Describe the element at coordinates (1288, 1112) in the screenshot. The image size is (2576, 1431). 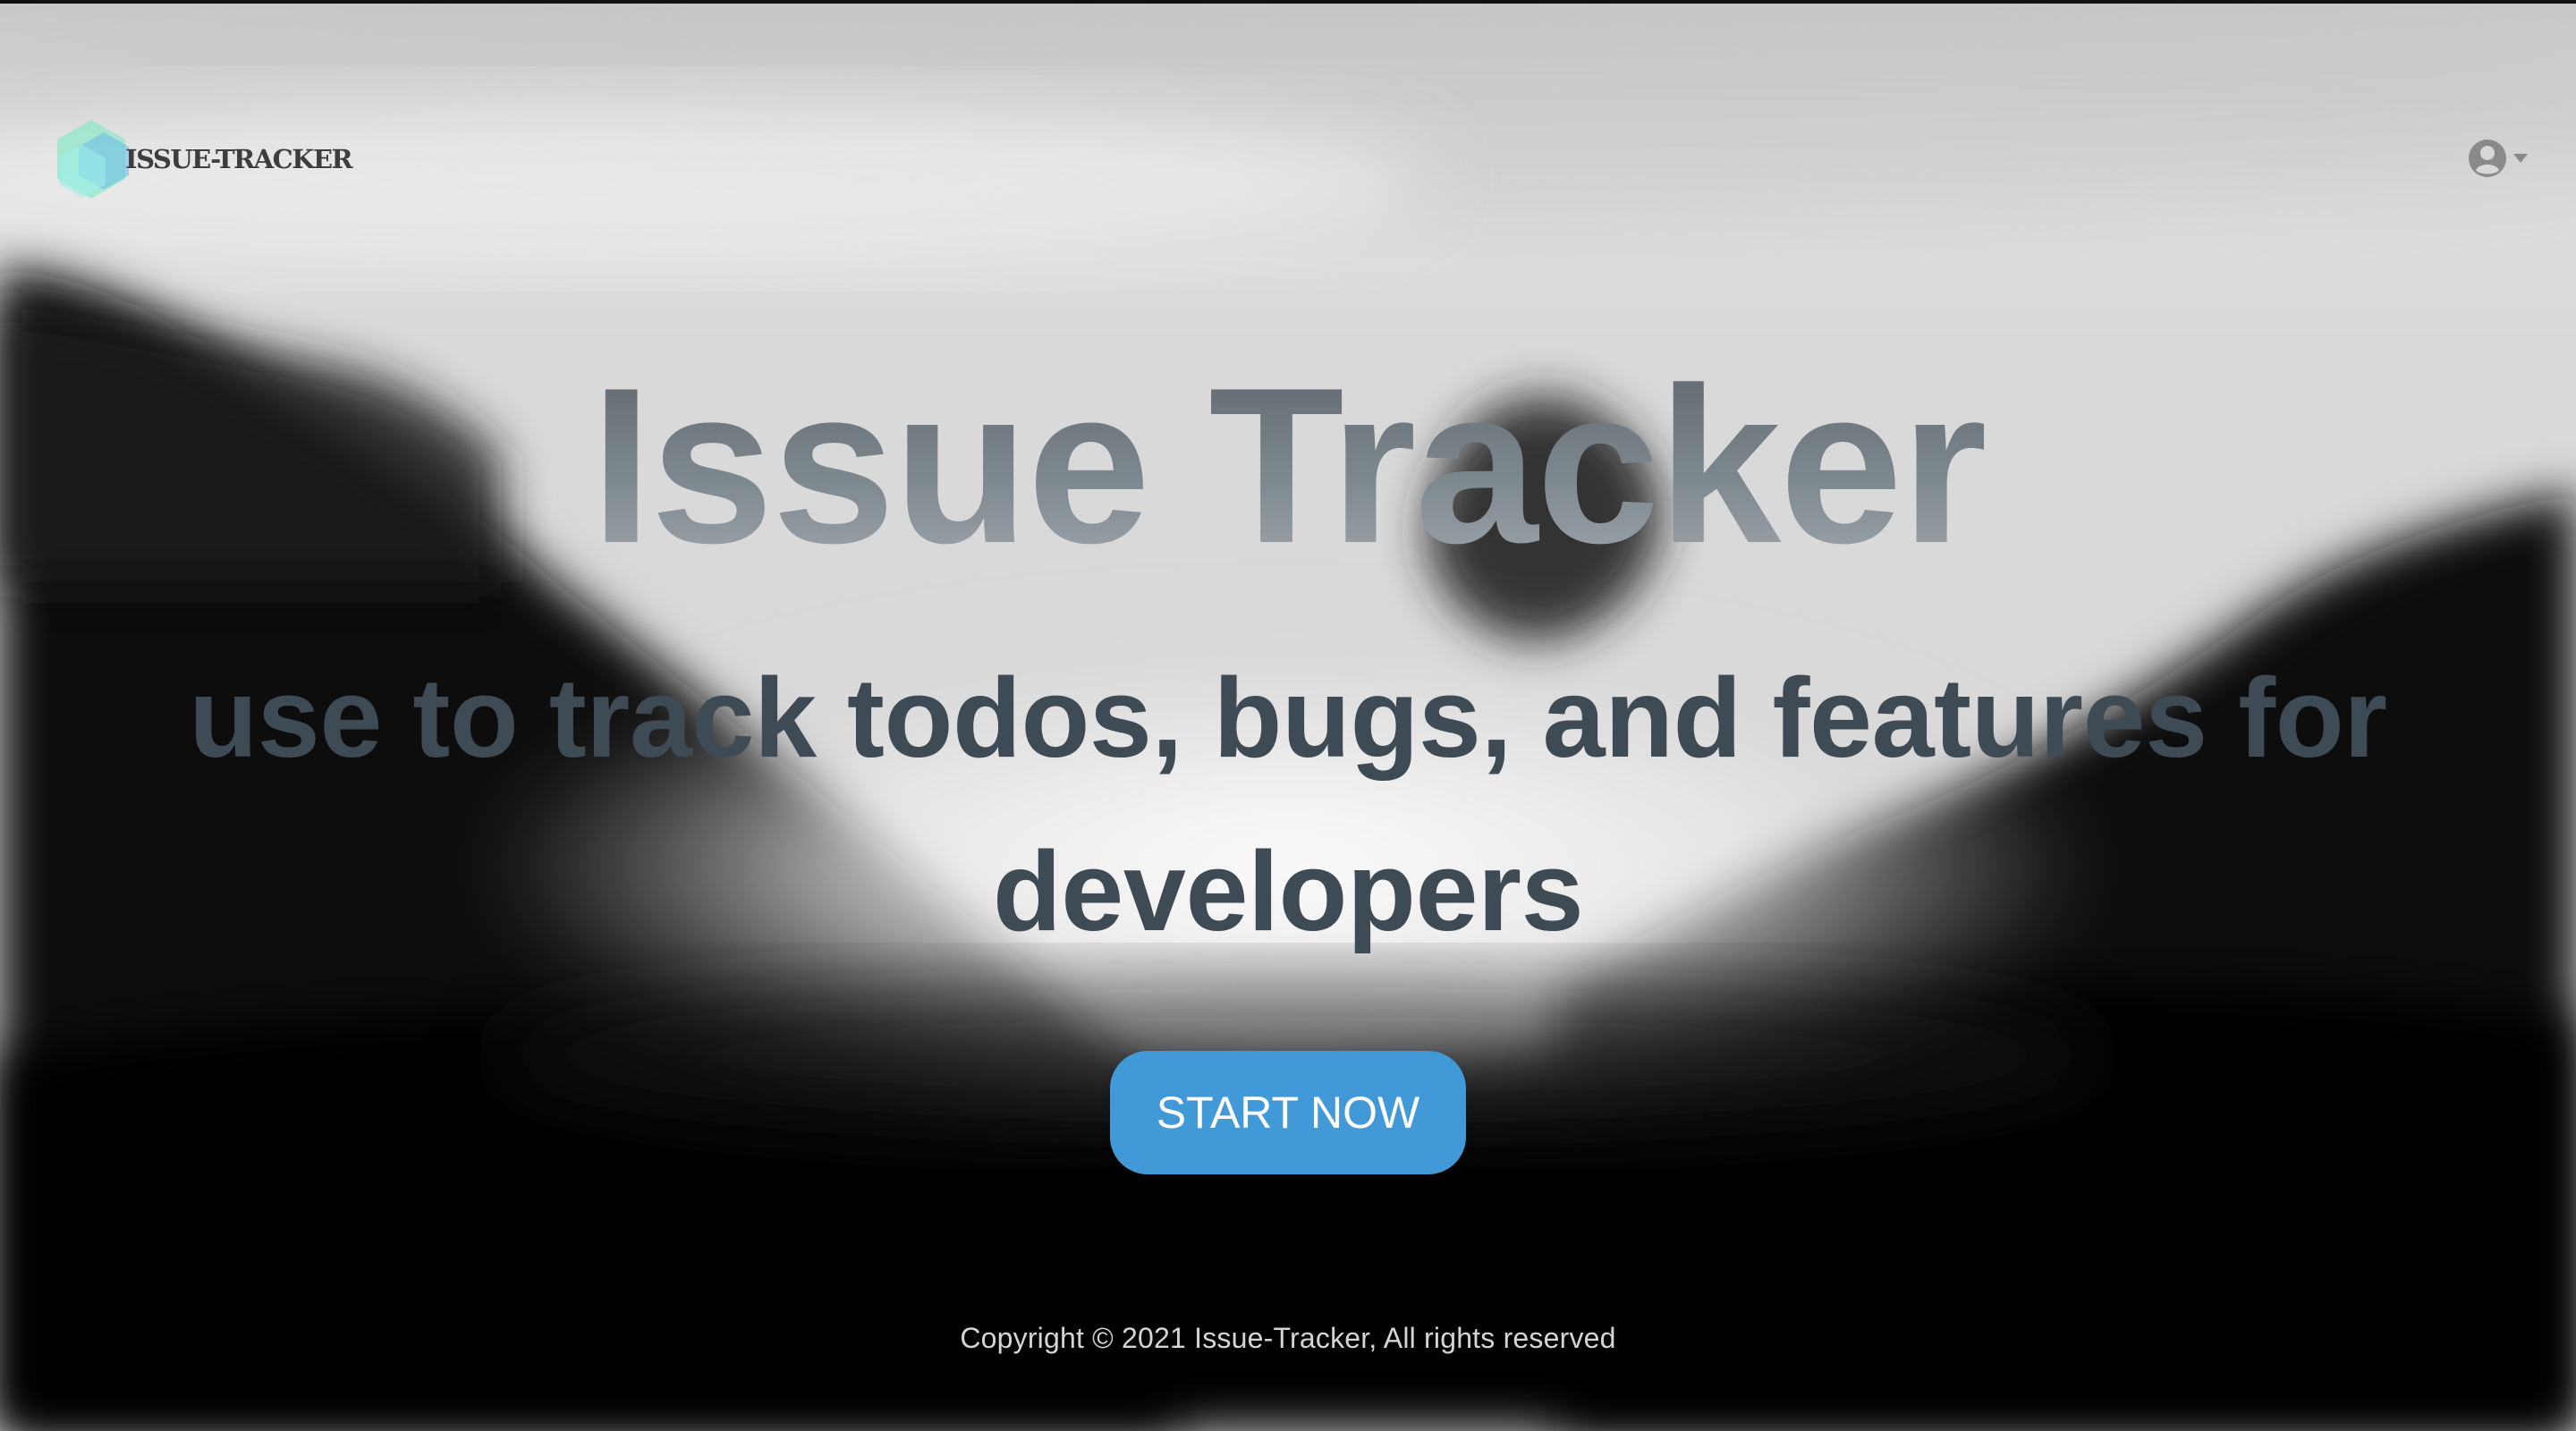
I see `start-now-button: START NOW` at that location.